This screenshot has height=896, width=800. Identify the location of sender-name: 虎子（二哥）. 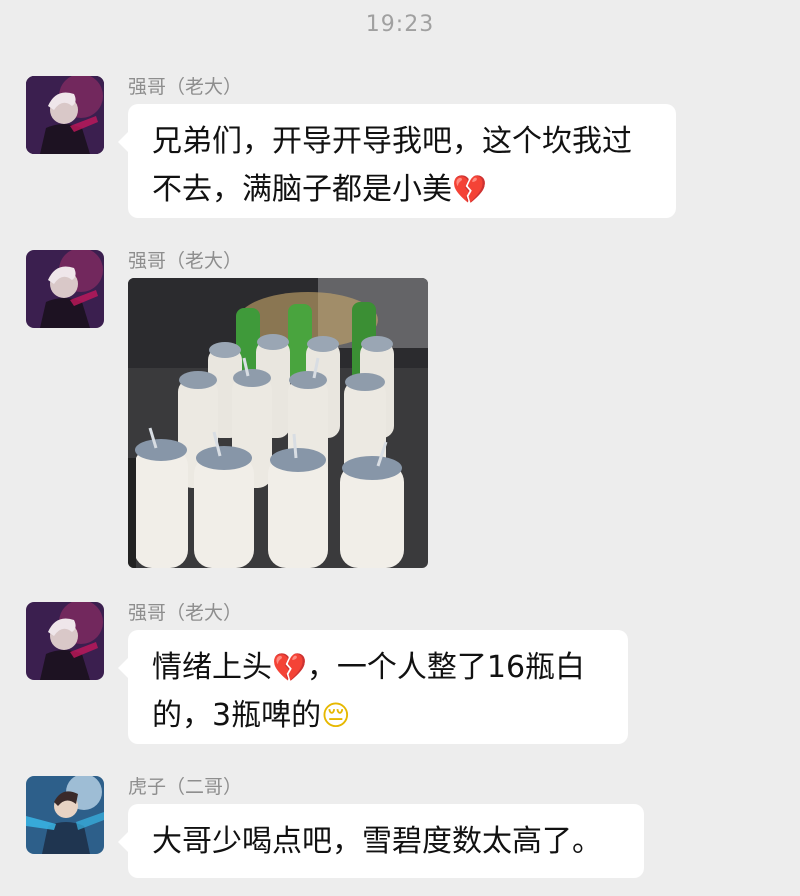
(185, 787).